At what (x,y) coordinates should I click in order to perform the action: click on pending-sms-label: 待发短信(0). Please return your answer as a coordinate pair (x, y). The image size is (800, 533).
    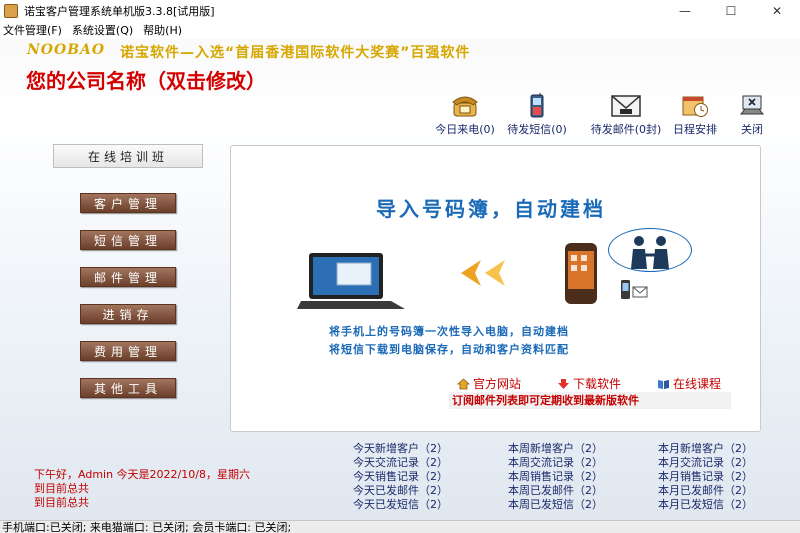
    Looking at the image, I should click on (537, 129).